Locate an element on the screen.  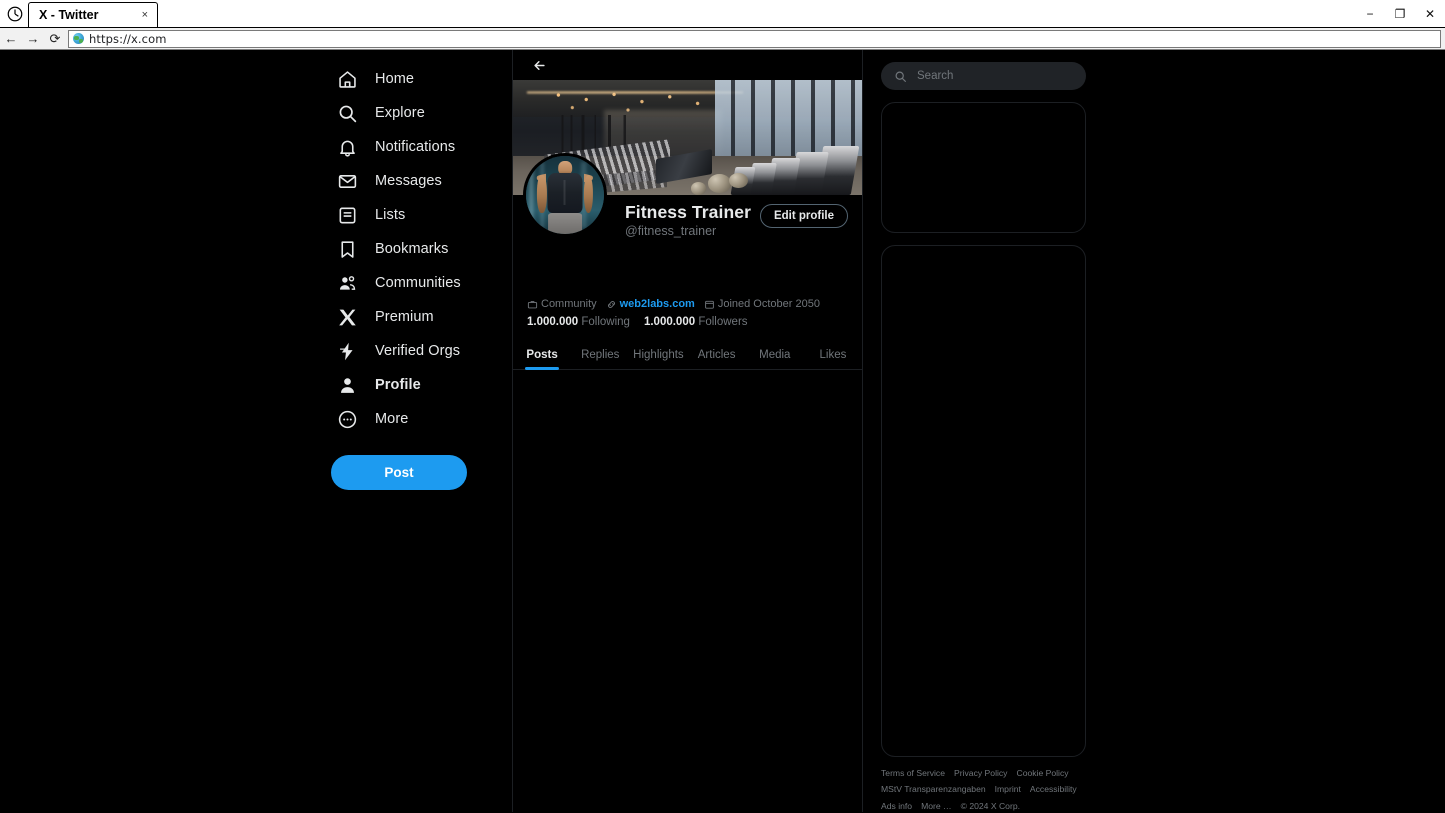
following-stat: 1.000.000 Following is located at coordinates (578, 322).